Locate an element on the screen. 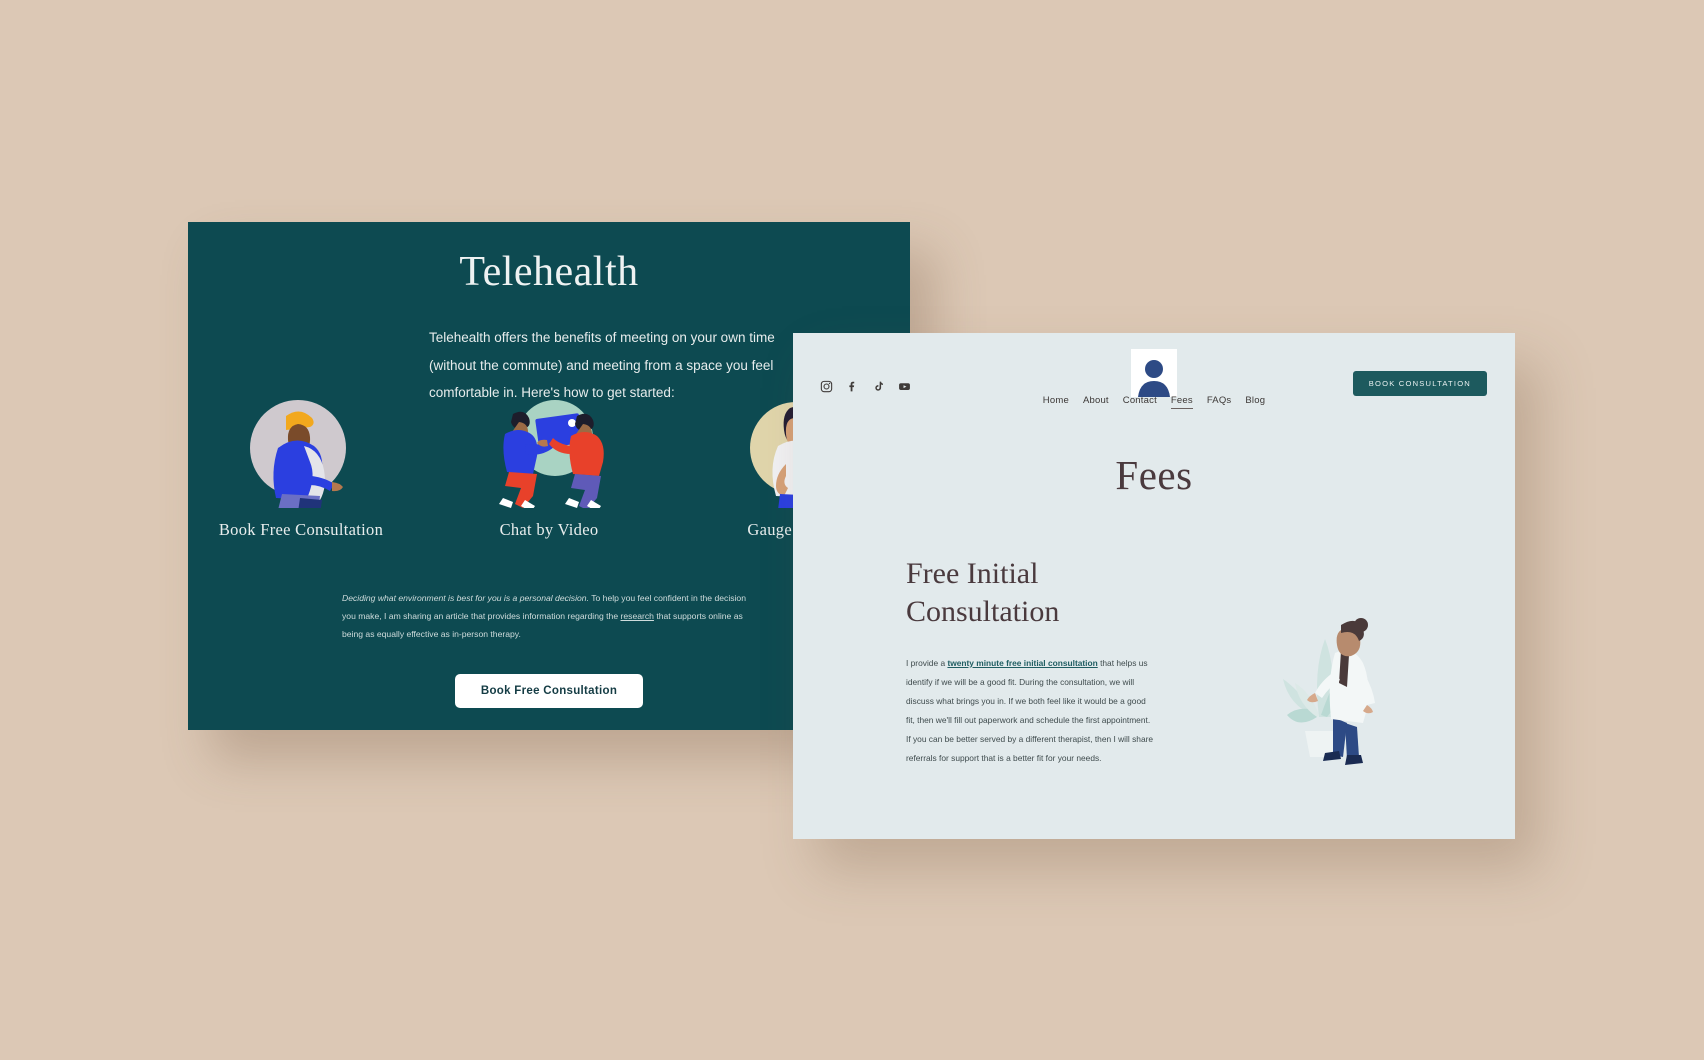  step-chat-by-video: Chat by Video is located at coordinates (549, 465).